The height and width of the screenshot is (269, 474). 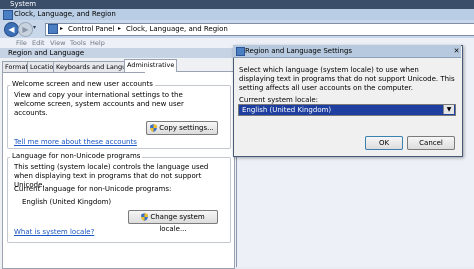 I want to click on control-panel-icon, so click(x=8, y=15).